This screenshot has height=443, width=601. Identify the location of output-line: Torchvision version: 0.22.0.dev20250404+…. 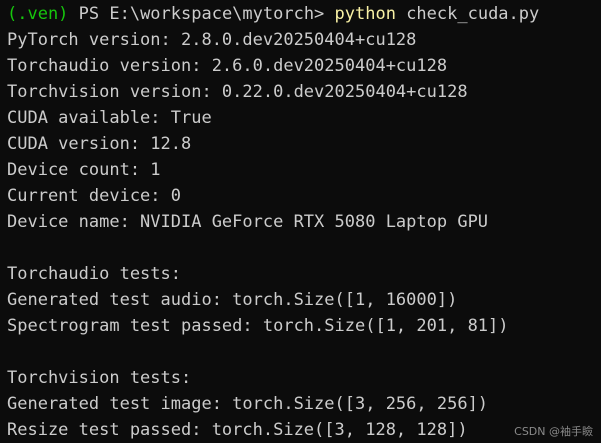
(237, 92).